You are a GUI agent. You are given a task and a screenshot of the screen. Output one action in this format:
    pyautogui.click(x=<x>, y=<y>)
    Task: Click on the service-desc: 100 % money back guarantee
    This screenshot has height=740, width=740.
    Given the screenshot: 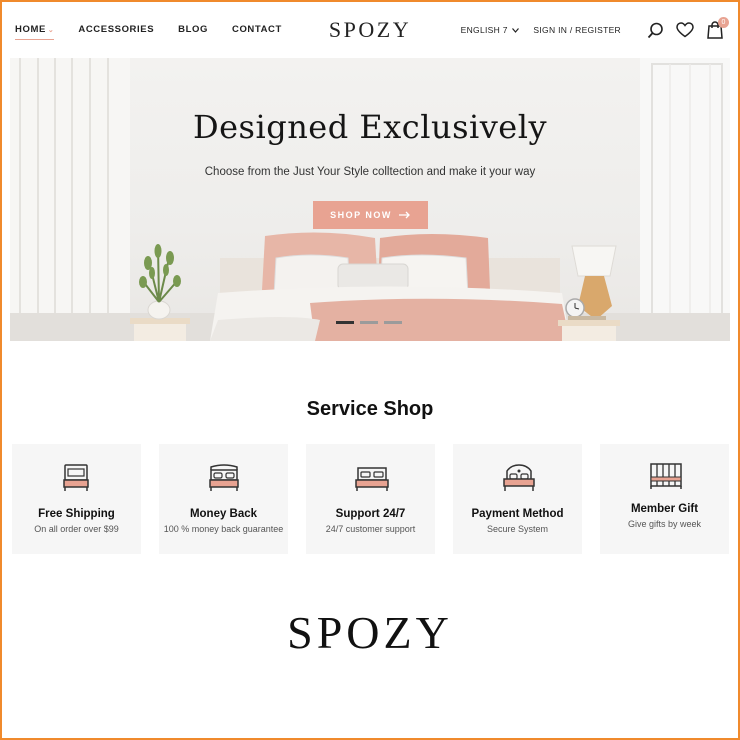 What is the action you would take?
    pyautogui.click(x=223, y=529)
    